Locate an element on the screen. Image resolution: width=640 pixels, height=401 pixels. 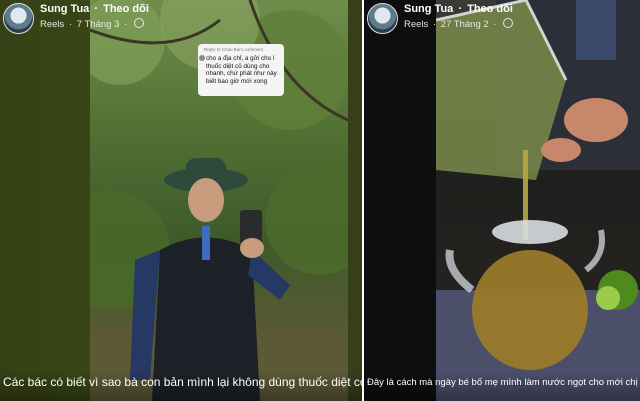
commenter-avatar is located at coordinates (202, 58).